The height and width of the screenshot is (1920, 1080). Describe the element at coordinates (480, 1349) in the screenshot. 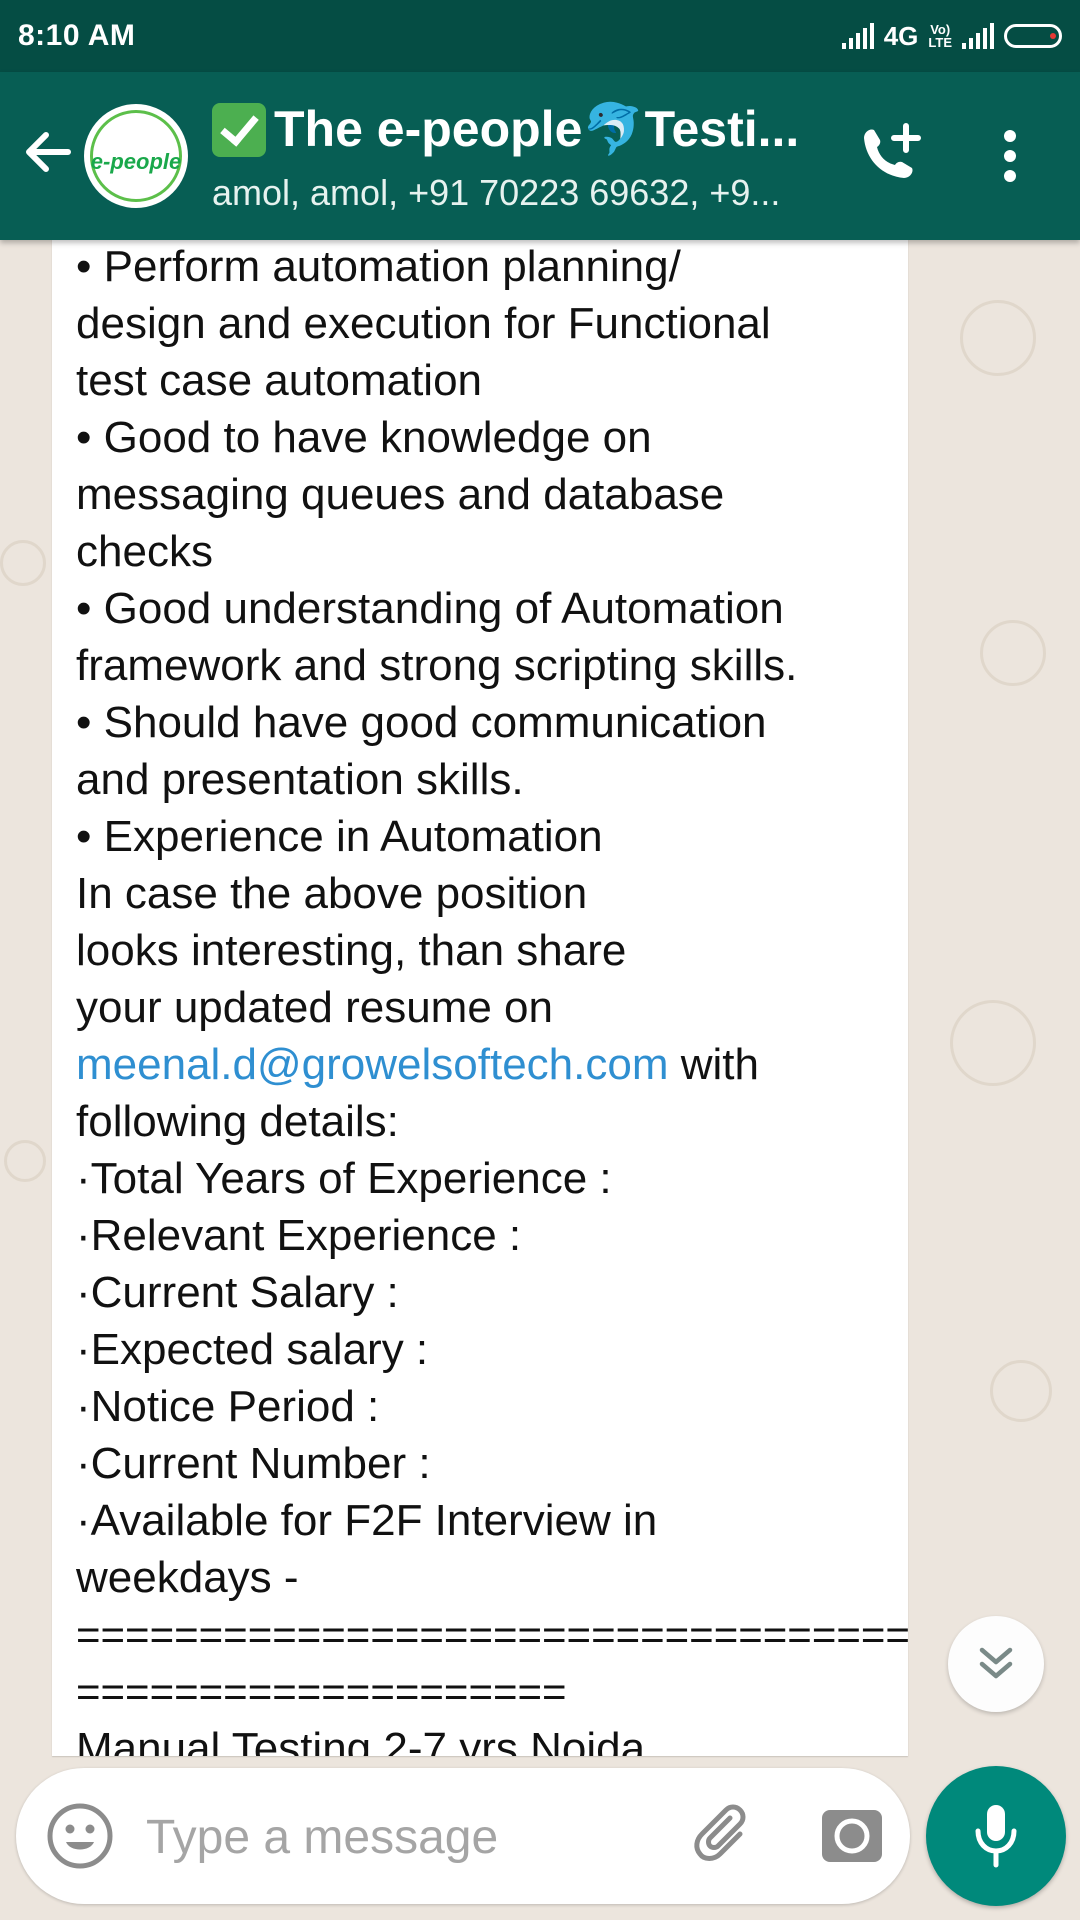

I see `detail-item: ·Expected salary :` at that location.